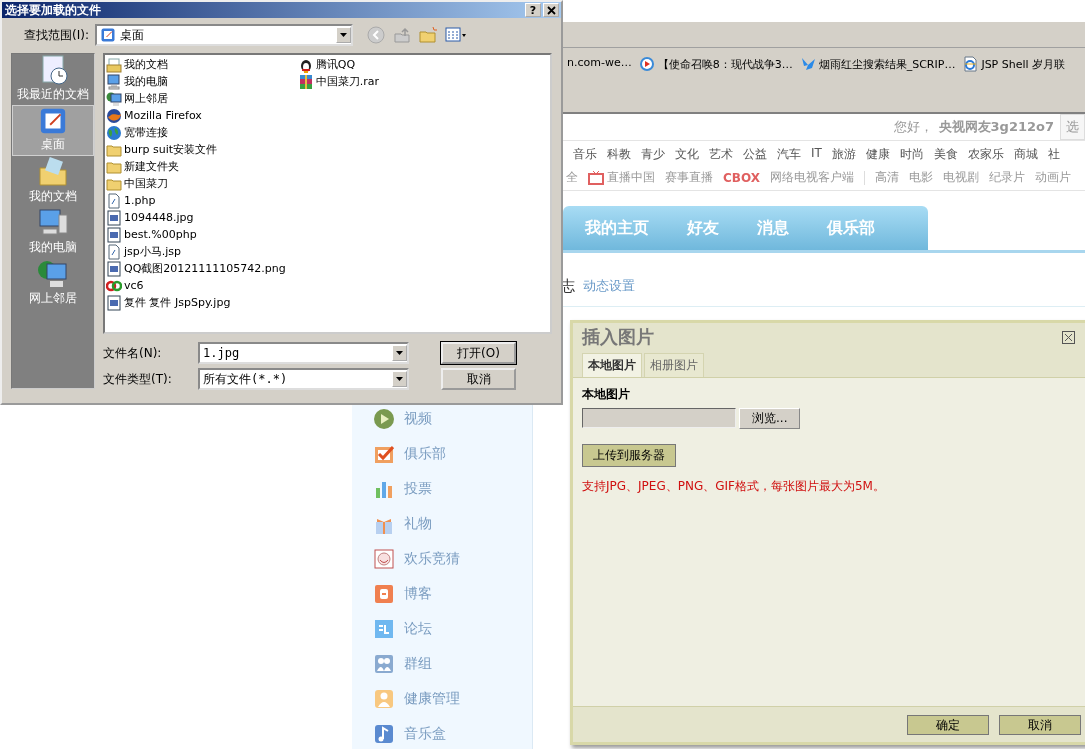 Image resolution: width=1085 pixels, height=749 pixels. What do you see at coordinates (985, 154) in the screenshot?
I see `channel-link: 农家乐` at bounding box center [985, 154].